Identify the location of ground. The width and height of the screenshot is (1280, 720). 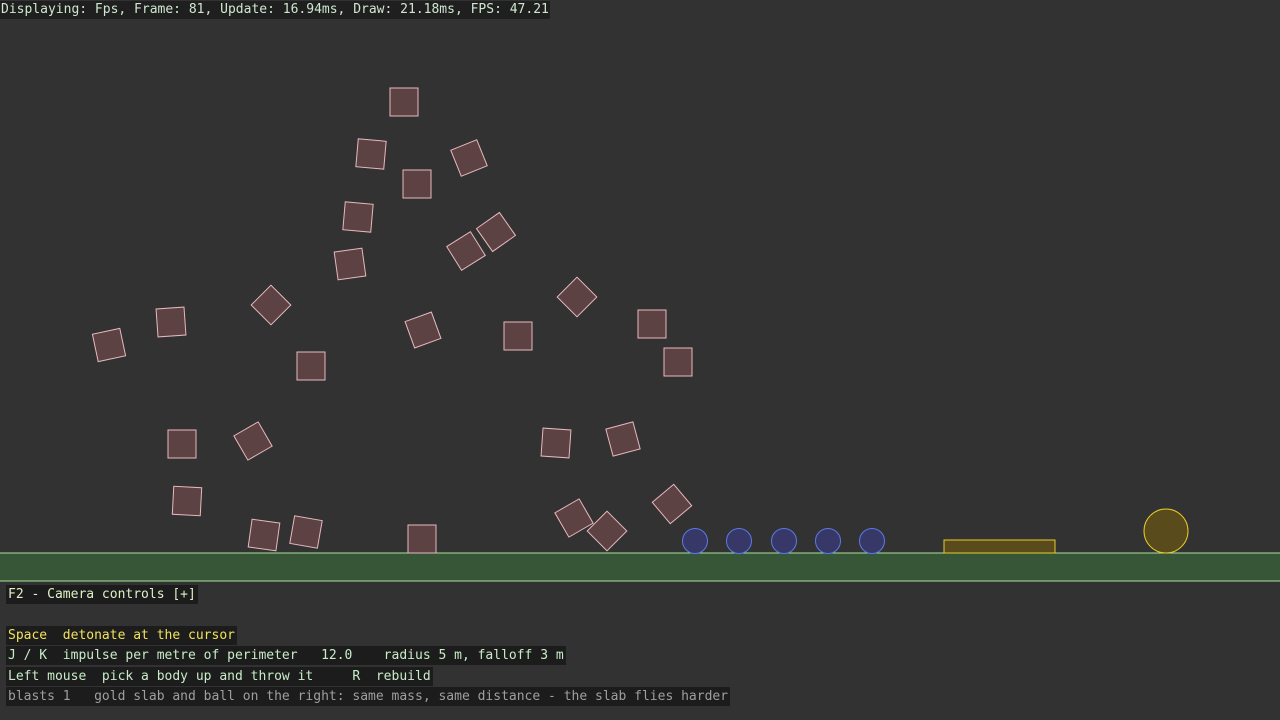
(640, 567).